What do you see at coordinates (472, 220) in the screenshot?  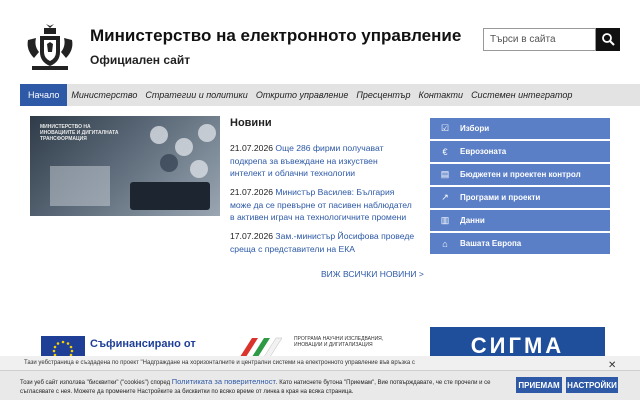 I see `side-link-label: Данни` at bounding box center [472, 220].